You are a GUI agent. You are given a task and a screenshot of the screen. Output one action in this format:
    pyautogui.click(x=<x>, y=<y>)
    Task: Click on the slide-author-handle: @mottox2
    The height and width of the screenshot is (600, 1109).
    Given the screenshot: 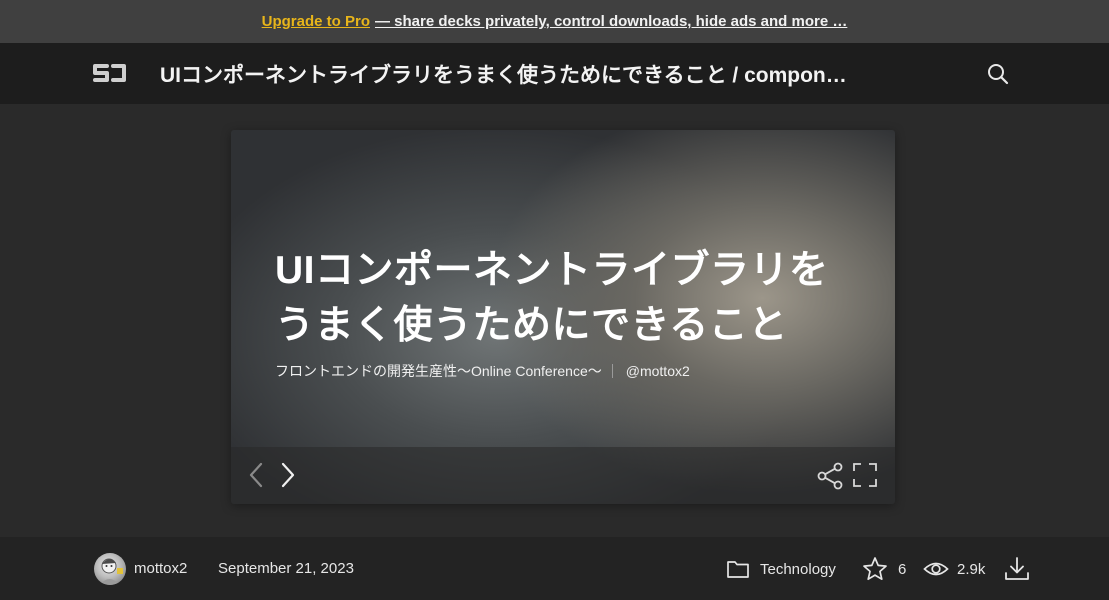 What is the action you would take?
    pyautogui.click(x=657, y=371)
    